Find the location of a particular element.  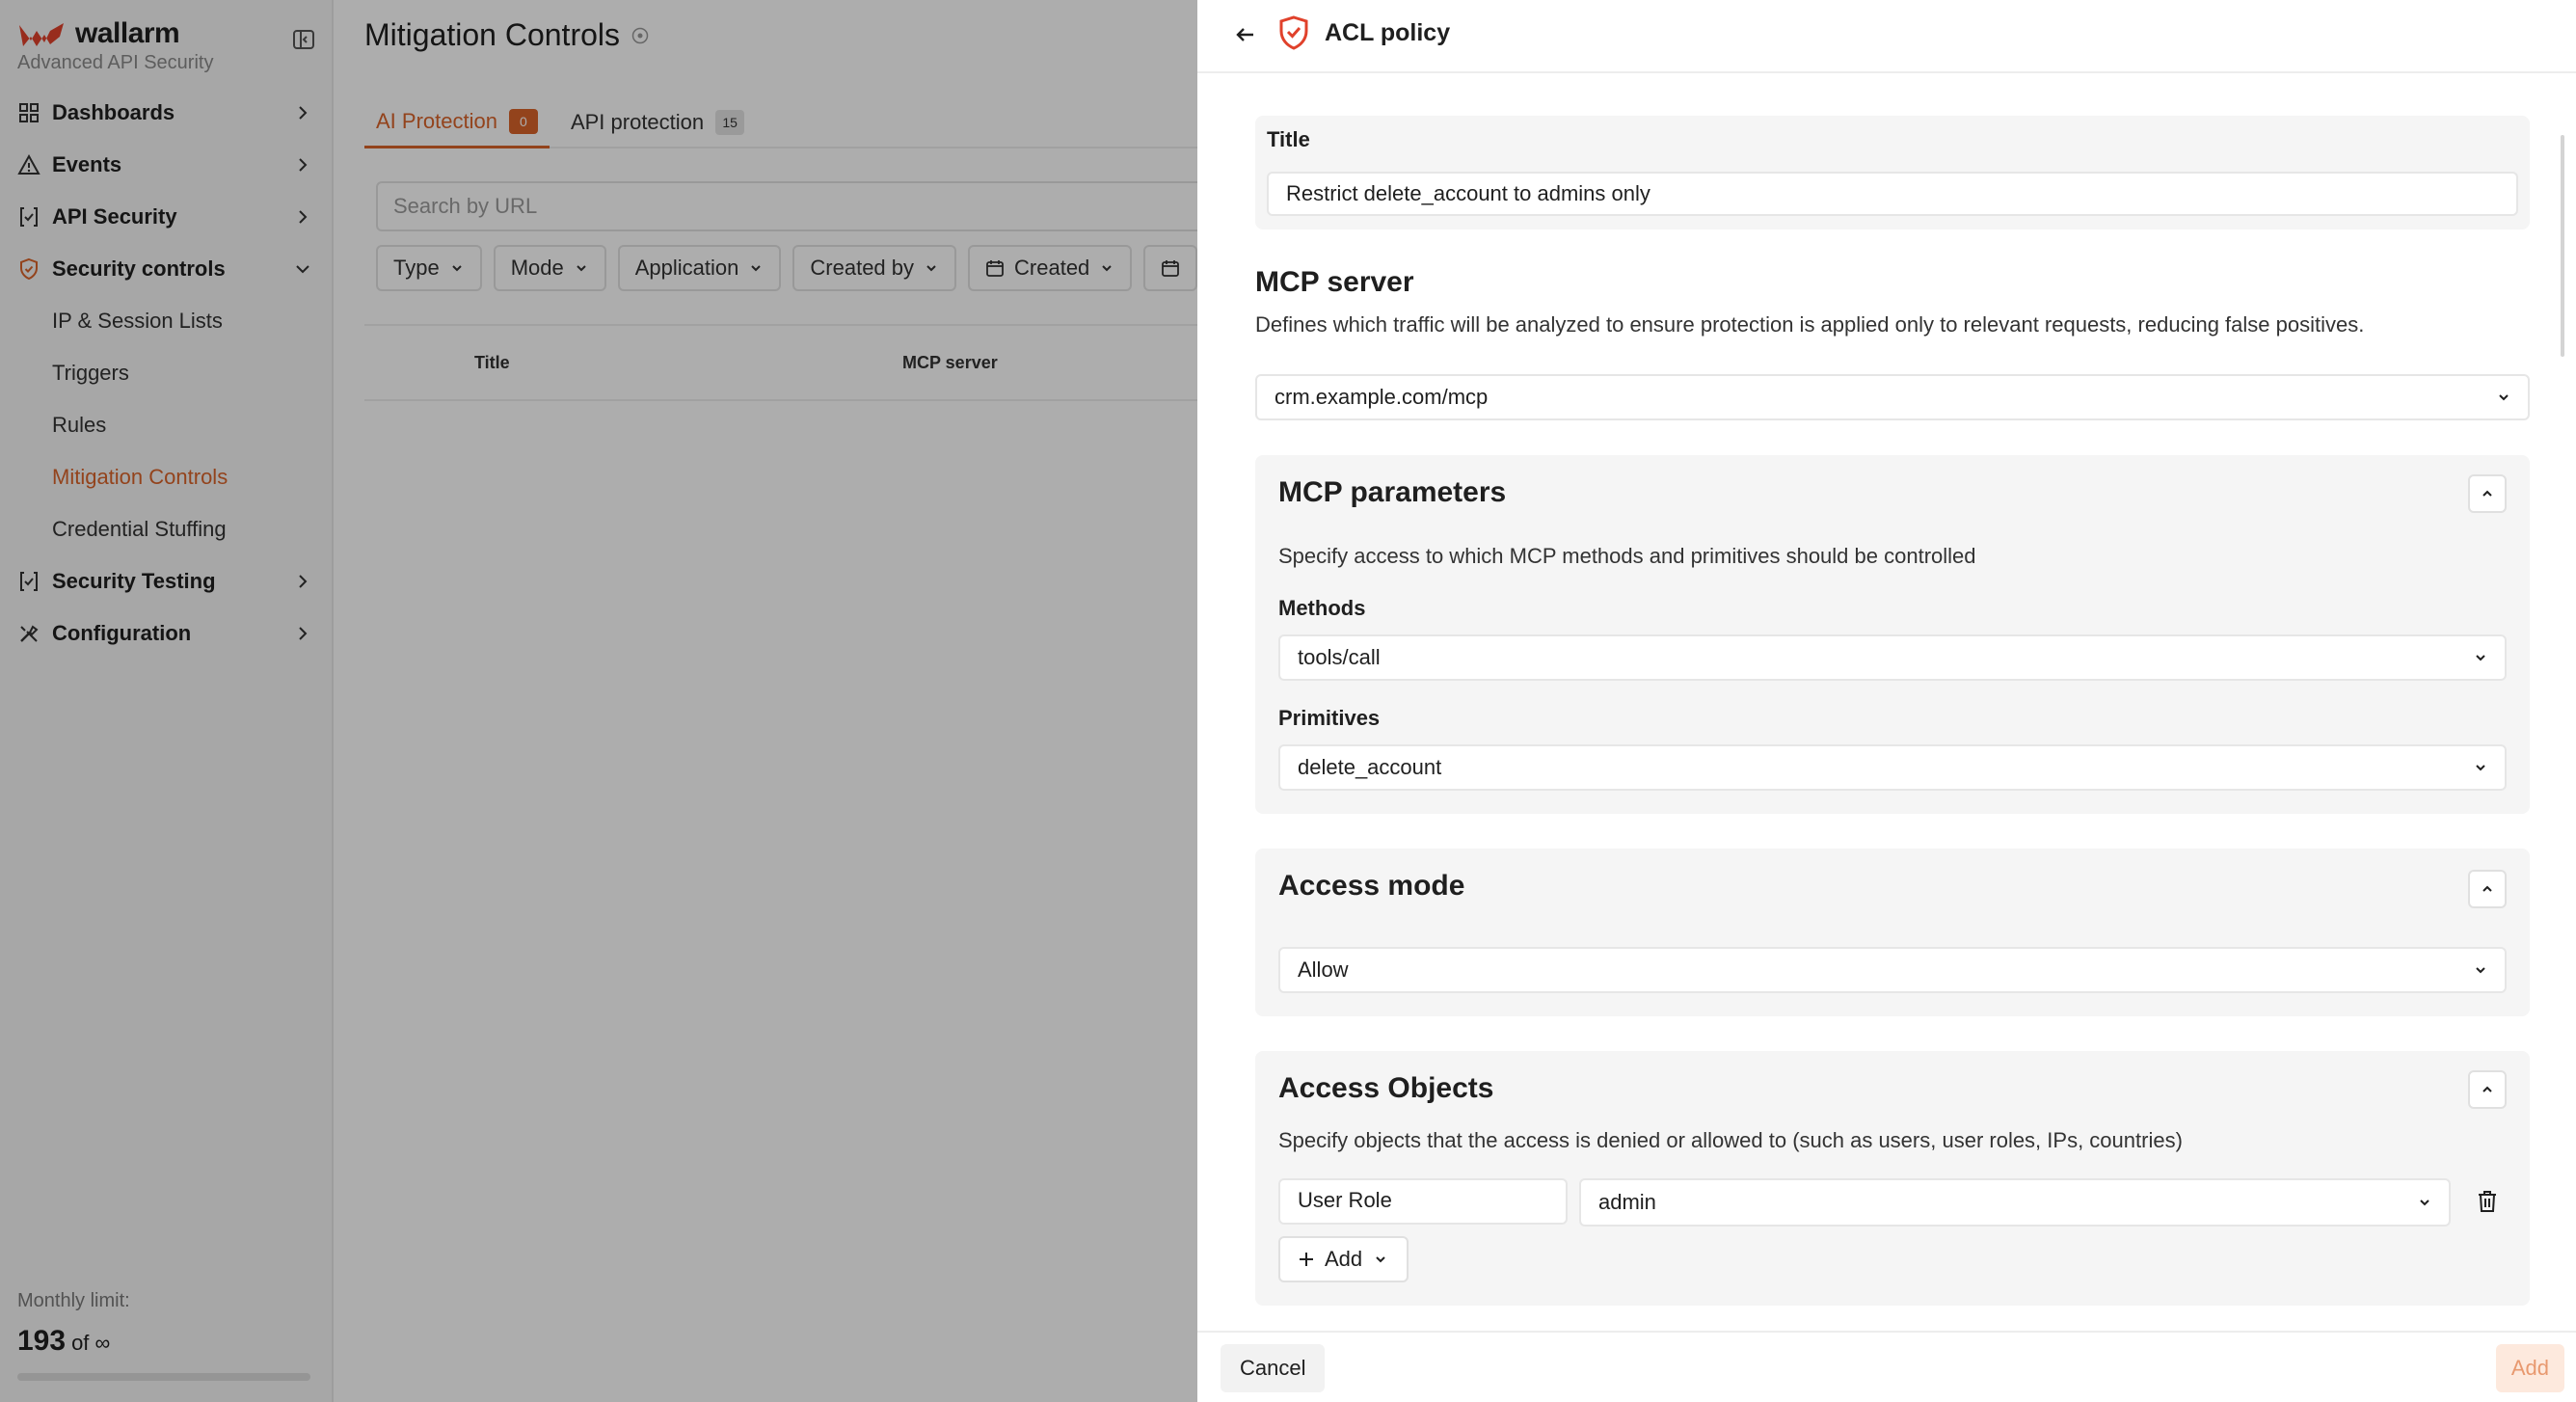

methods-label: Methods is located at coordinates (1322, 608).